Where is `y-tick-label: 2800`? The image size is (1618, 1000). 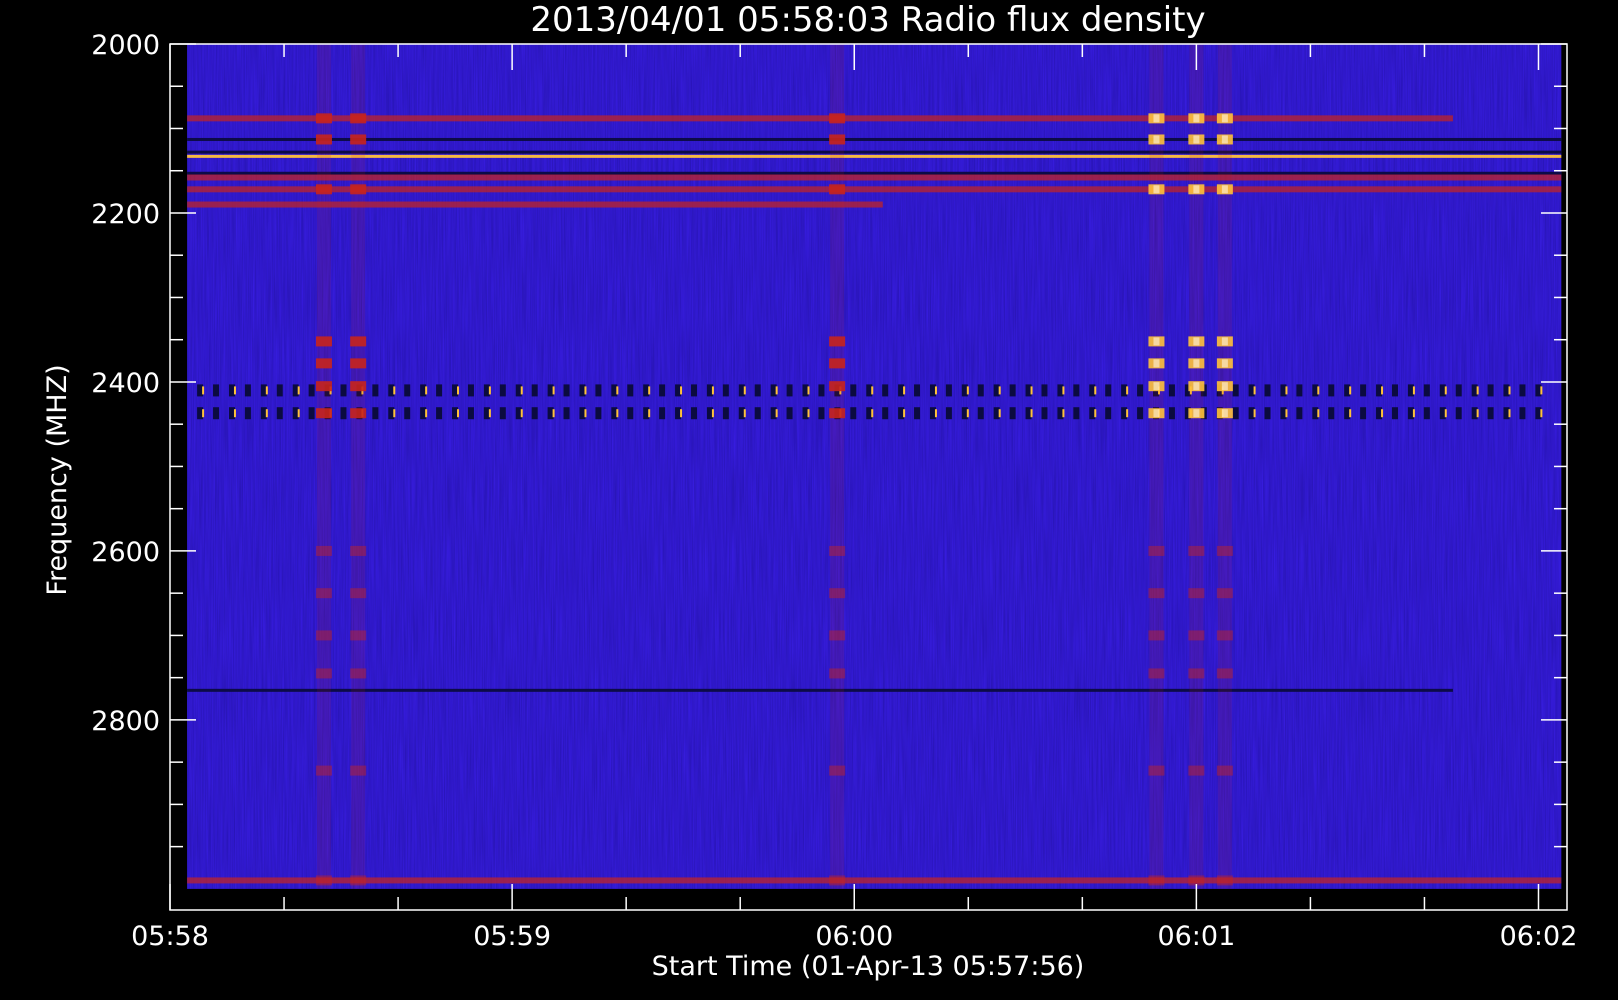
y-tick-label: 2800 is located at coordinates (125, 721).